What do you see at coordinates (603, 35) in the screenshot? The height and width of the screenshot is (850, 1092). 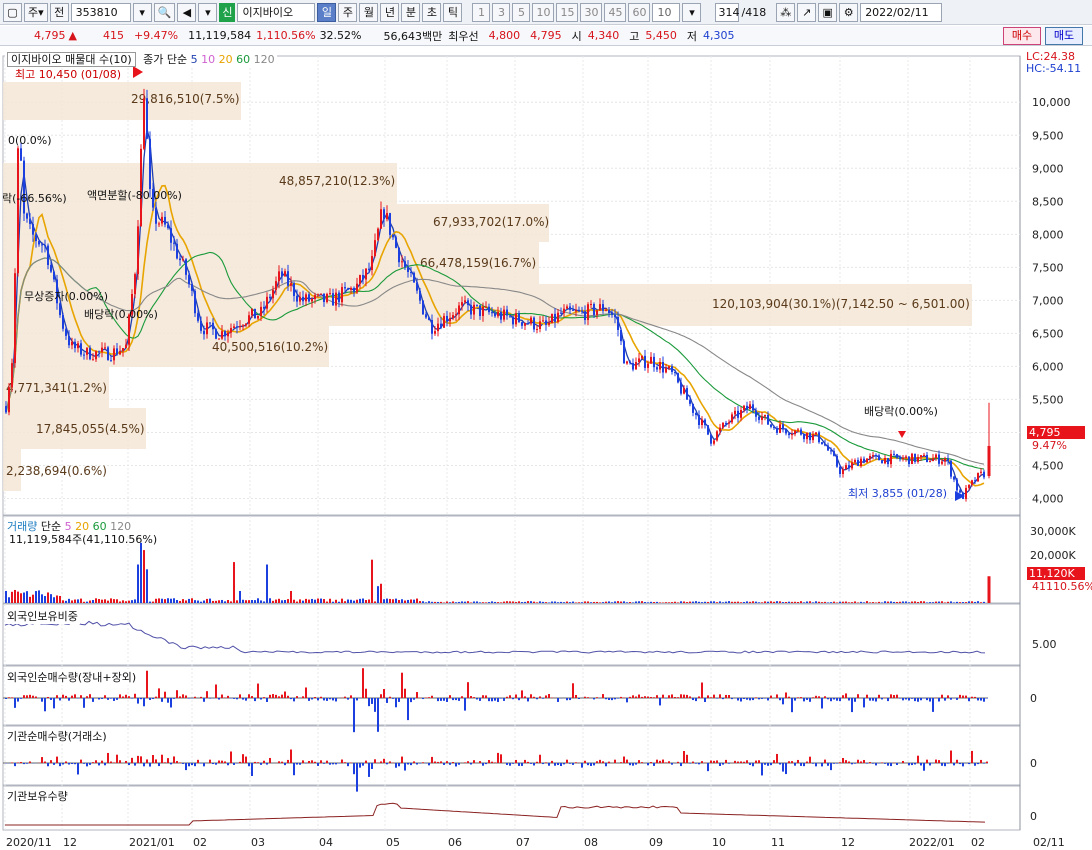 I see `open-price: 4,340` at bounding box center [603, 35].